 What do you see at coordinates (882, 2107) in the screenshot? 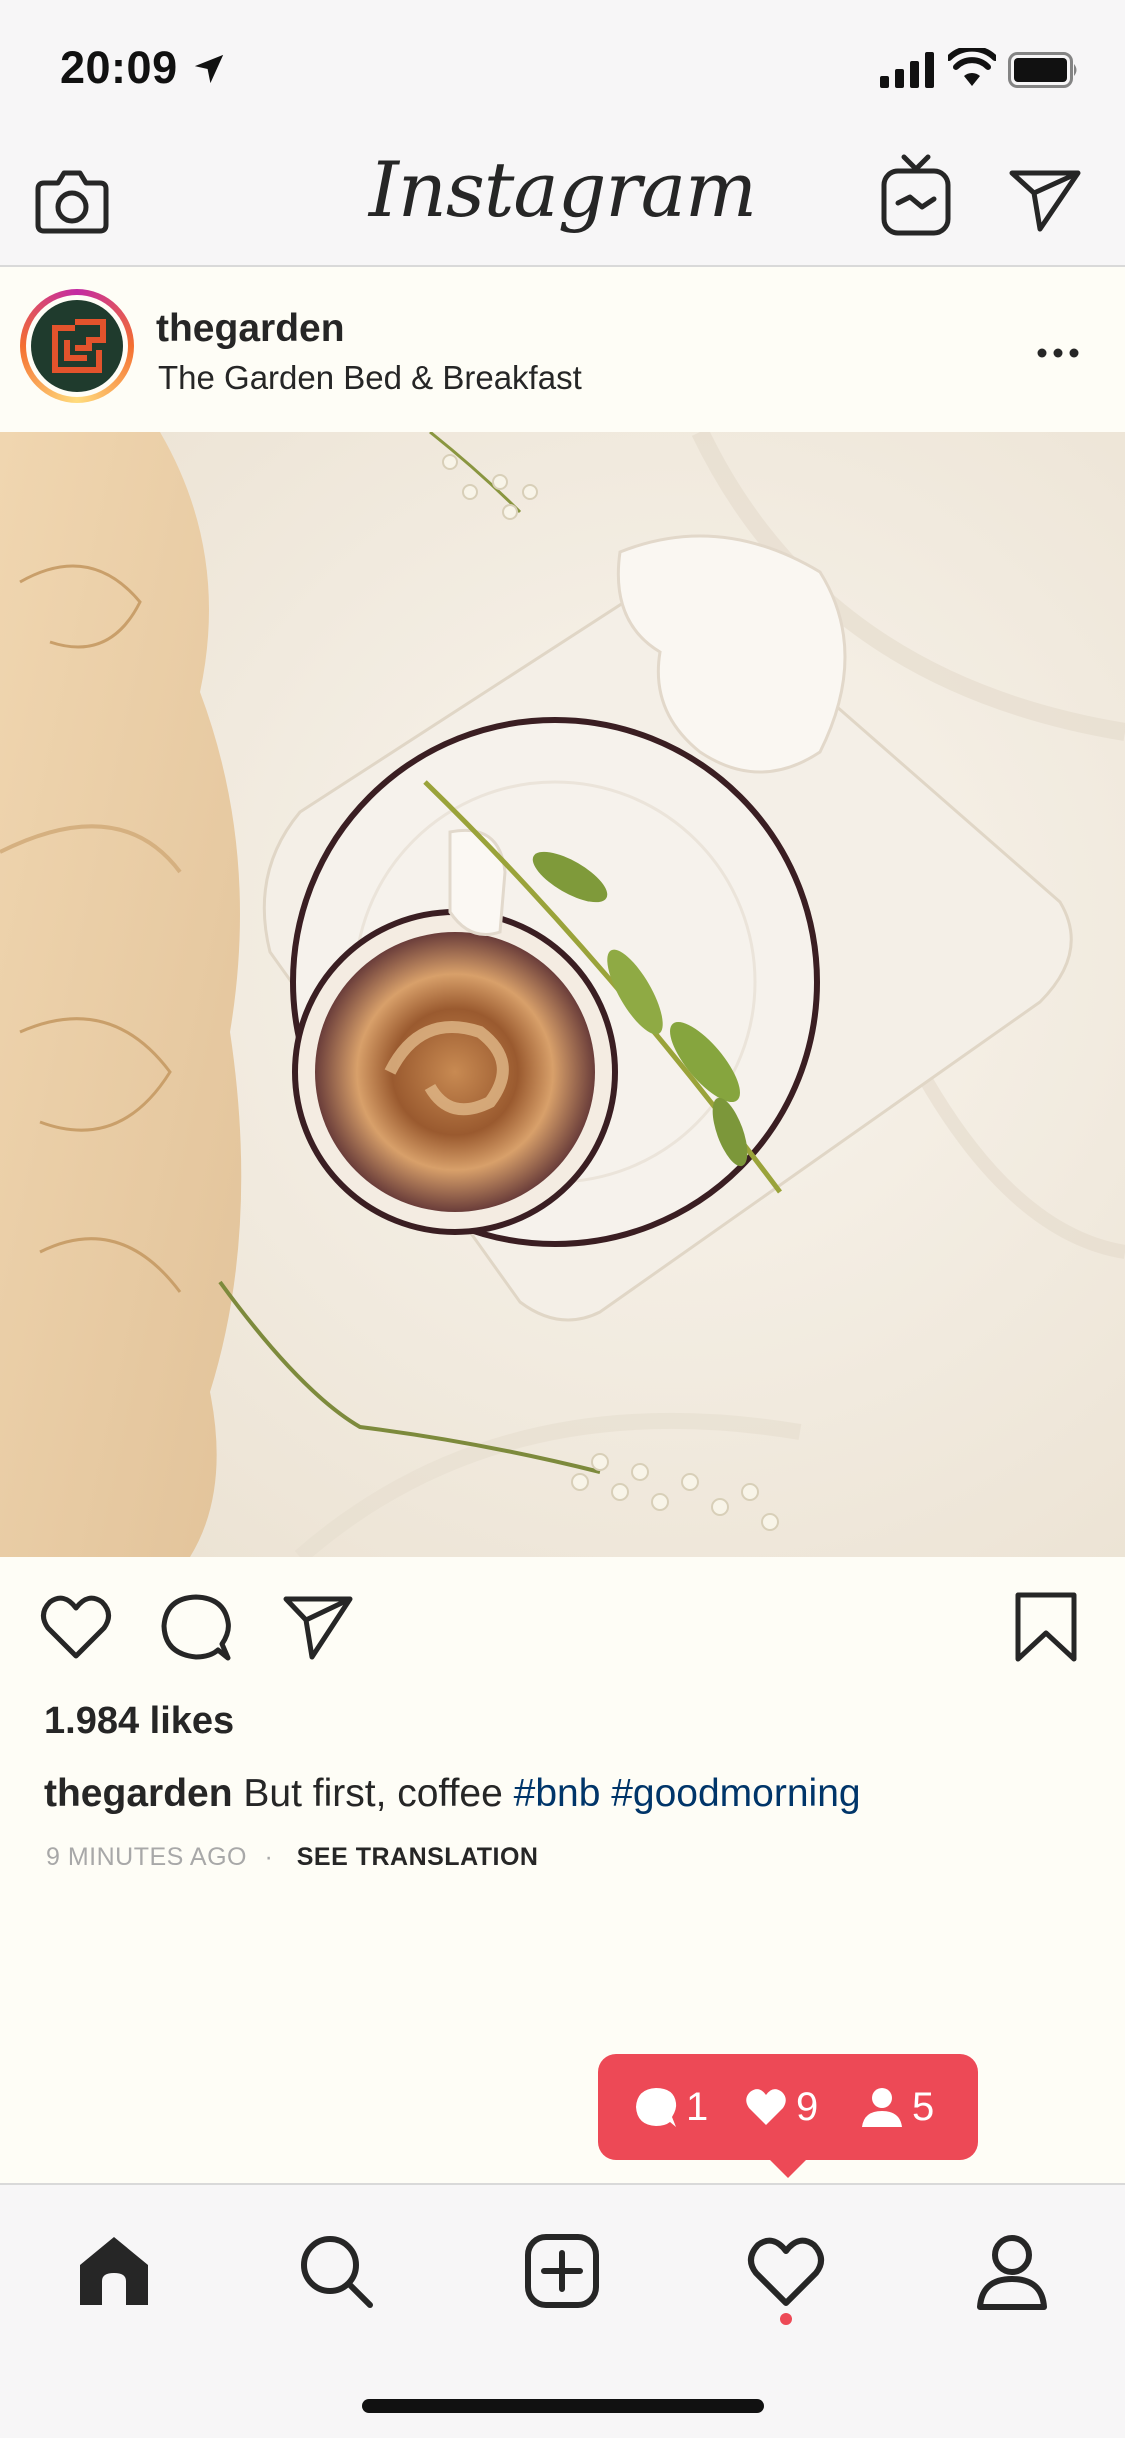
I see `person-icon` at bounding box center [882, 2107].